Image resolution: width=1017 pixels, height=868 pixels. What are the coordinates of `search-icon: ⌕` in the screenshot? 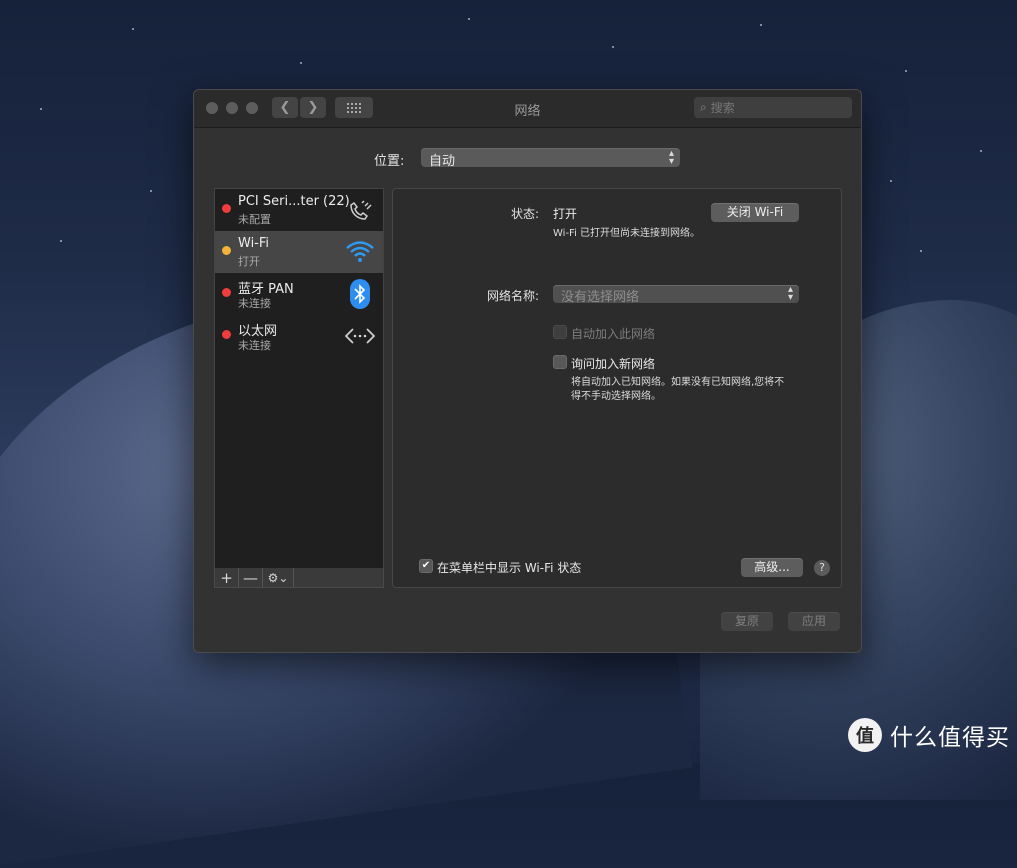 It's located at (703, 107).